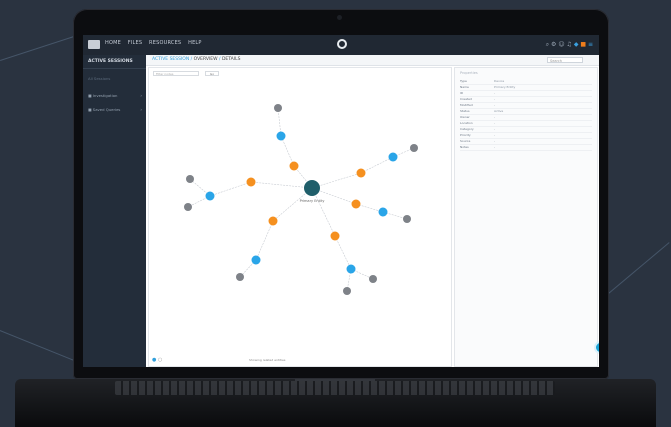  What do you see at coordinates (110, 61) in the screenshot?
I see `sidebar-title: ACTIVE SESSIONS` at bounding box center [110, 61].